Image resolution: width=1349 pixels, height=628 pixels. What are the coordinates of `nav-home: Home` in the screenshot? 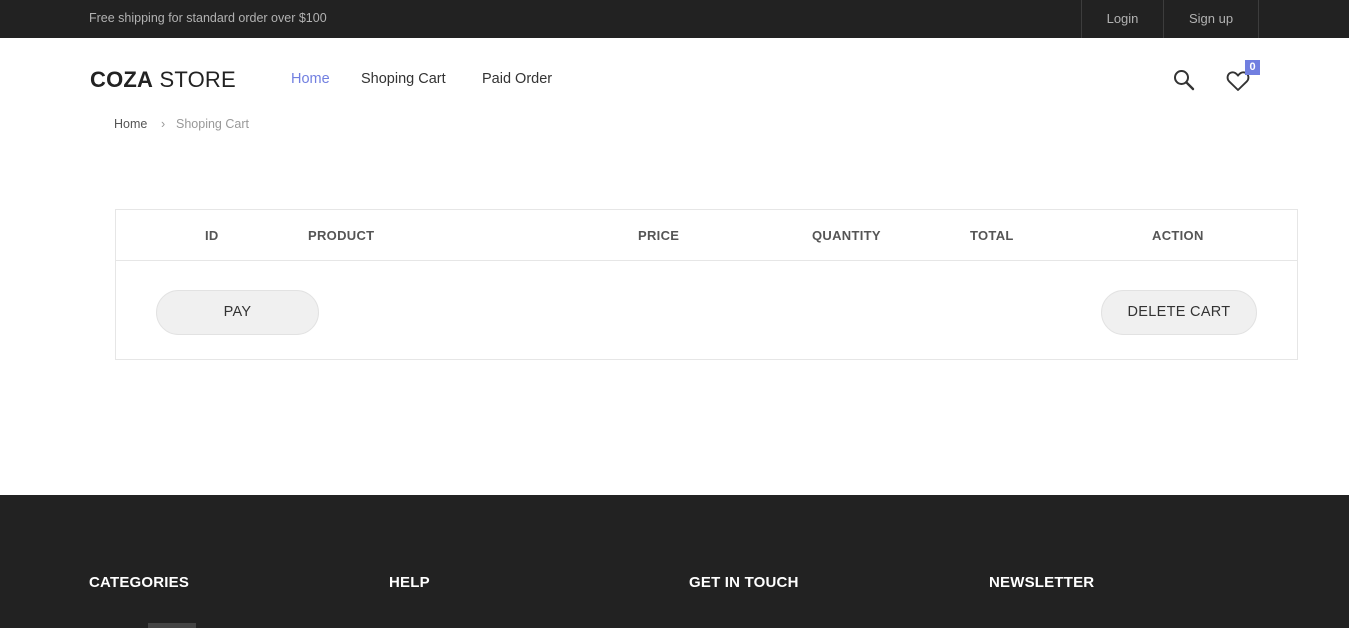 It's located at (310, 79).